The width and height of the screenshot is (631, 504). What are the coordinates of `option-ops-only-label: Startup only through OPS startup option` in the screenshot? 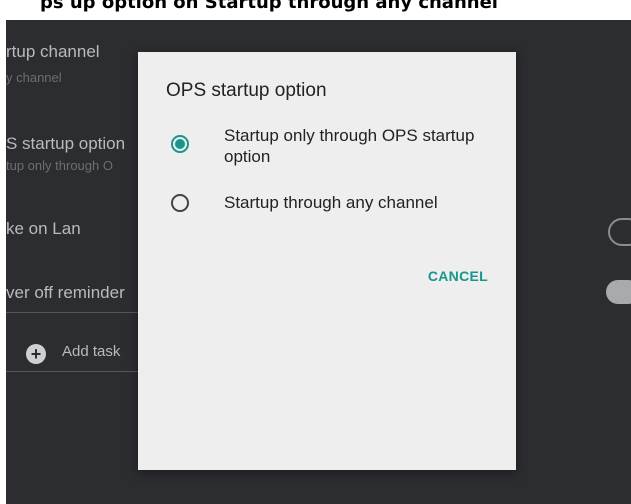 It's located at (354, 146).